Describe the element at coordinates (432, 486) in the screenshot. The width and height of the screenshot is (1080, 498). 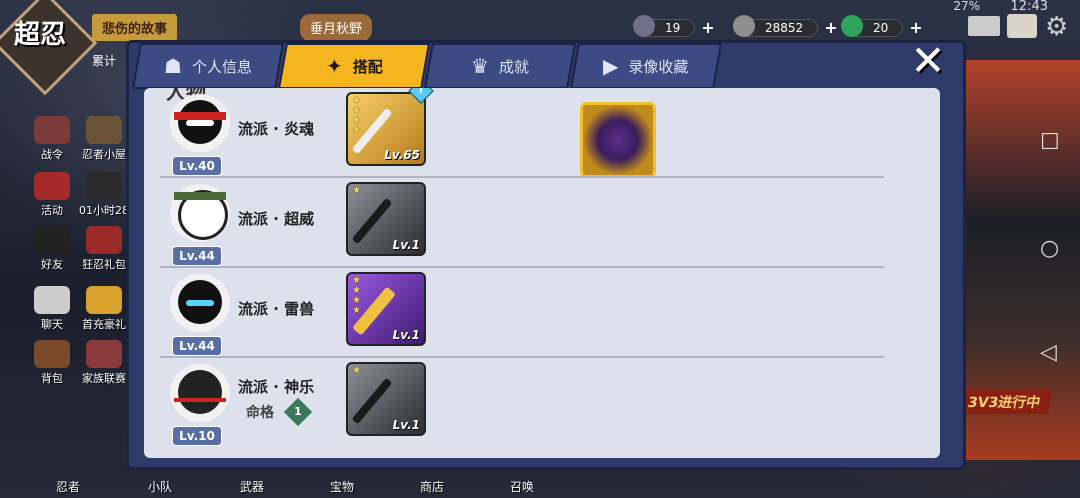
I see `nav-shop: 商店` at that location.